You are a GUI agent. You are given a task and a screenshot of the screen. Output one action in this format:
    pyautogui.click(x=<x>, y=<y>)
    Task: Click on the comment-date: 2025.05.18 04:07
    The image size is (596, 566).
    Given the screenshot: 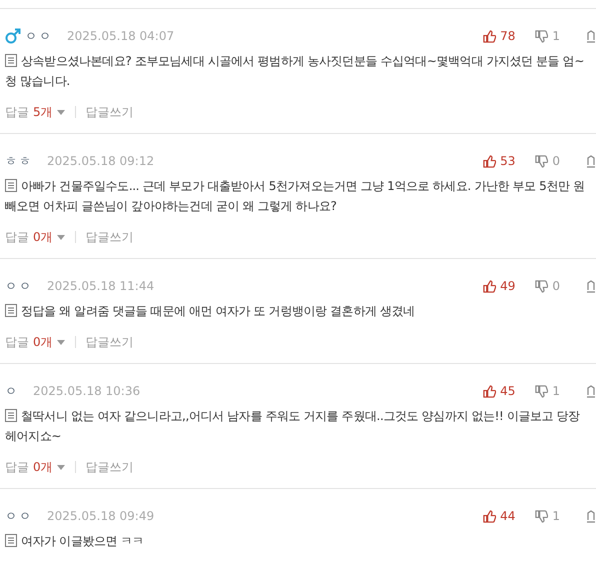 What is the action you would take?
    pyautogui.click(x=120, y=36)
    